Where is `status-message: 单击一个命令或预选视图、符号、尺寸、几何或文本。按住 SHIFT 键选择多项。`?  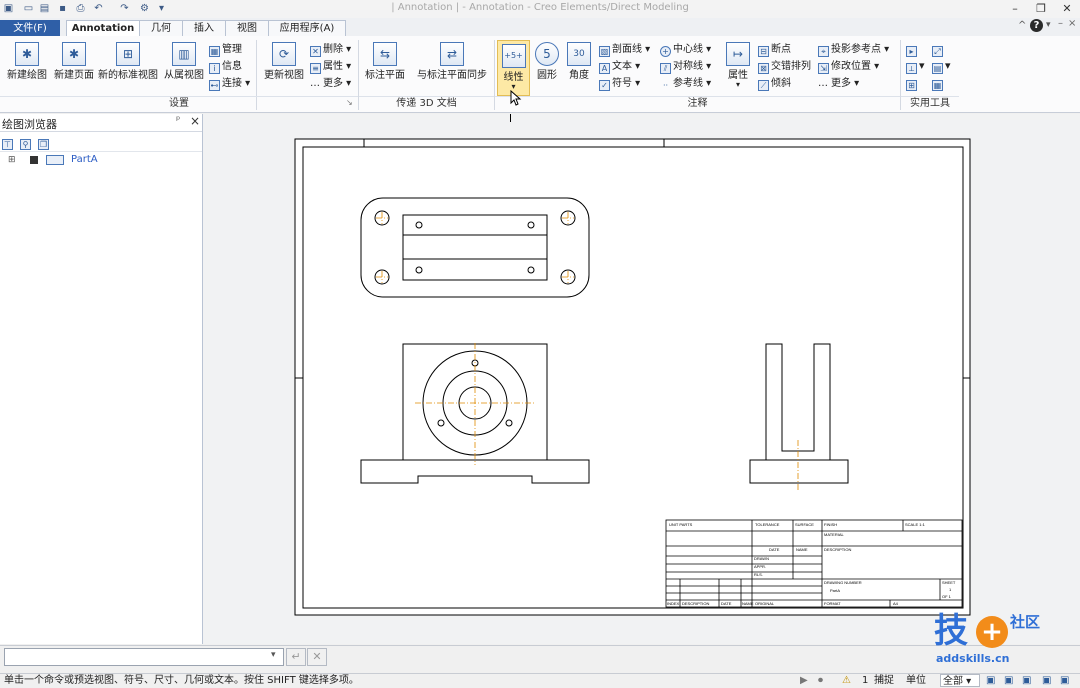
status-message: 单击一个命令或预选视图、符号、尺寸、几何或文本。按住 SHIFT 键选择多项。 is located at coordinates (181, 680).